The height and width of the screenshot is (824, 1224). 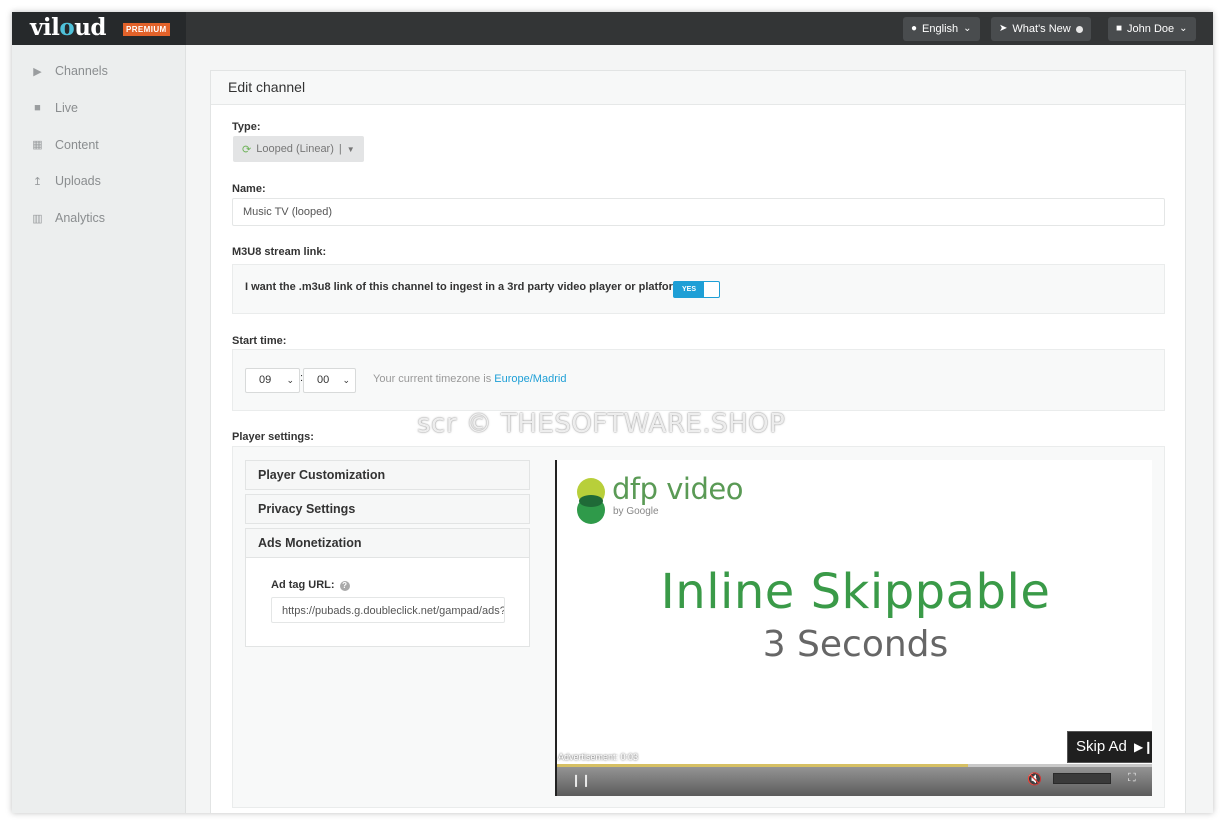 I want to click on user-menu-dropdown: ■ John Doe ⌄, so click(x=1152, y=29).